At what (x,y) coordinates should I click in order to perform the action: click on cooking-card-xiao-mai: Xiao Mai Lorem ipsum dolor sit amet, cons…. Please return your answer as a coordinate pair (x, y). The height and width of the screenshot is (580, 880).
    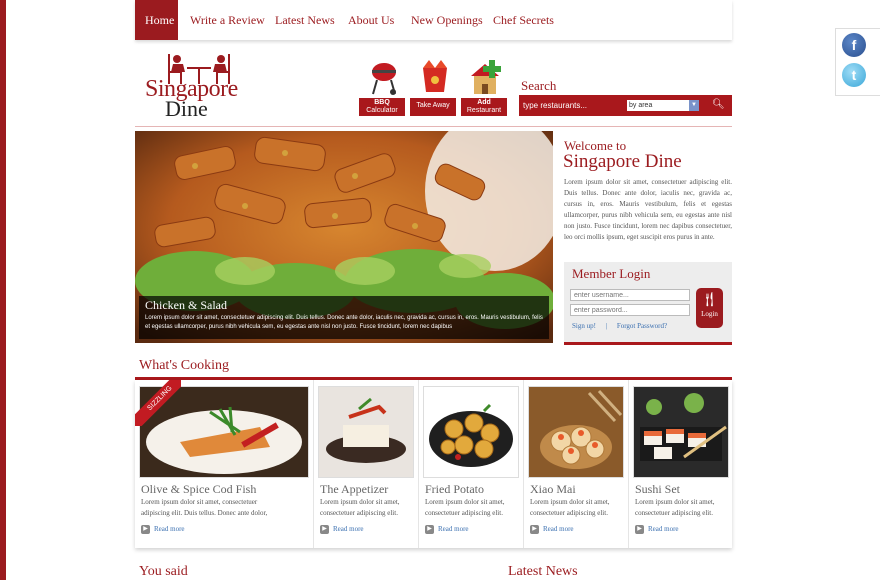
    Looking at the image, I should click on (576, 464).